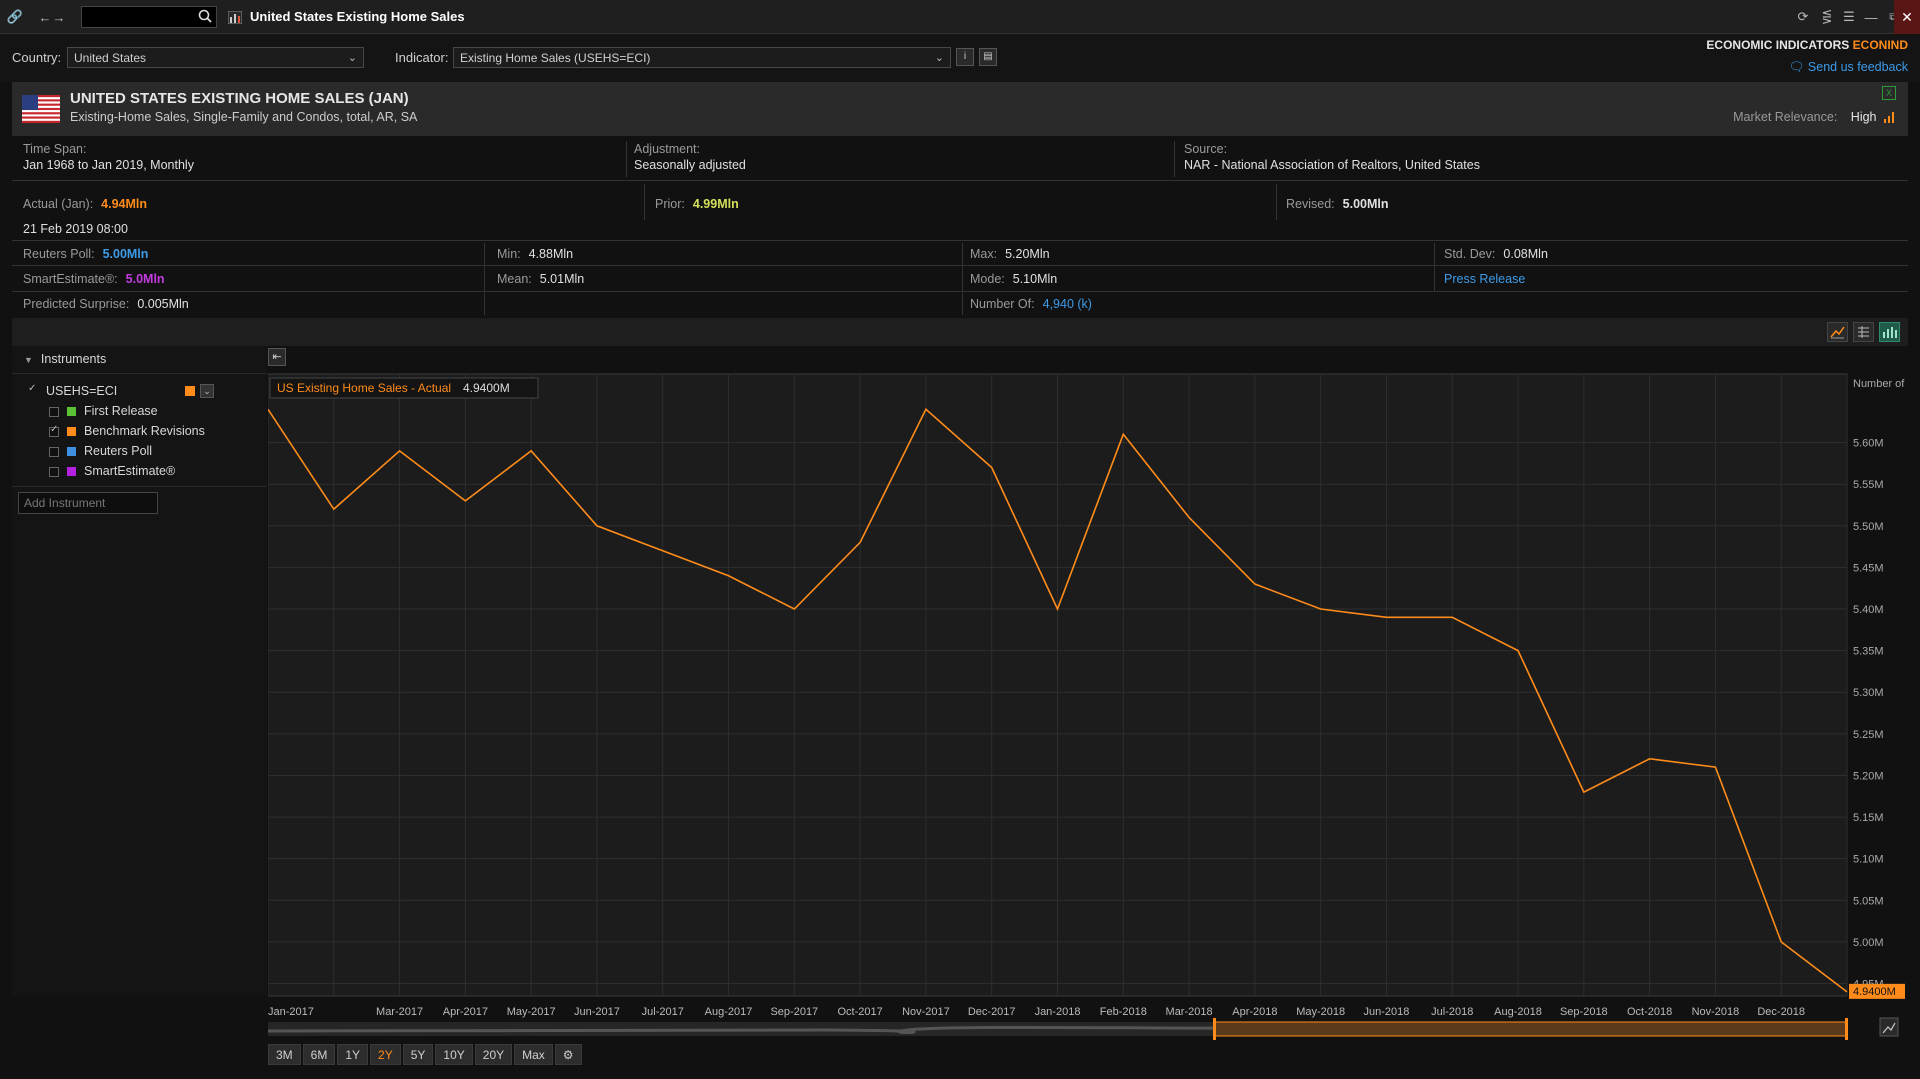 The height and width of the screenshot is (1079, 1920). I want to click on x-tick-label: Jun-2018, so click(1387, 1012).